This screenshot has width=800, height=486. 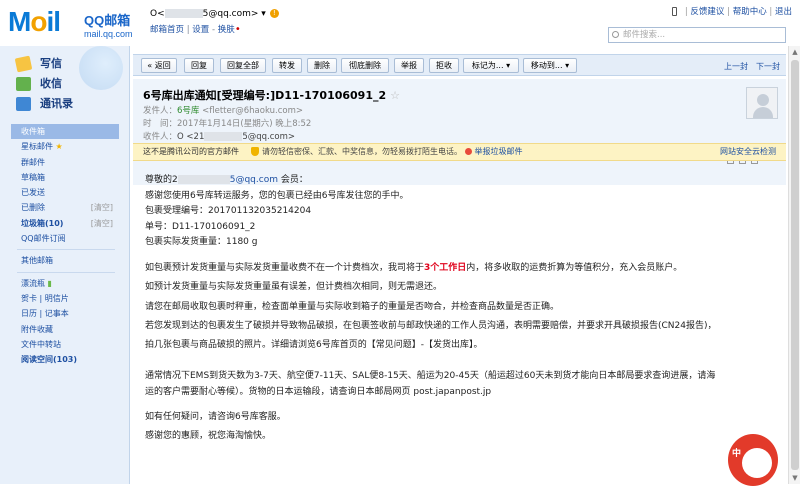 I want to click on security-scan-link: 网站安全云检测, so click(x=748, y=152).